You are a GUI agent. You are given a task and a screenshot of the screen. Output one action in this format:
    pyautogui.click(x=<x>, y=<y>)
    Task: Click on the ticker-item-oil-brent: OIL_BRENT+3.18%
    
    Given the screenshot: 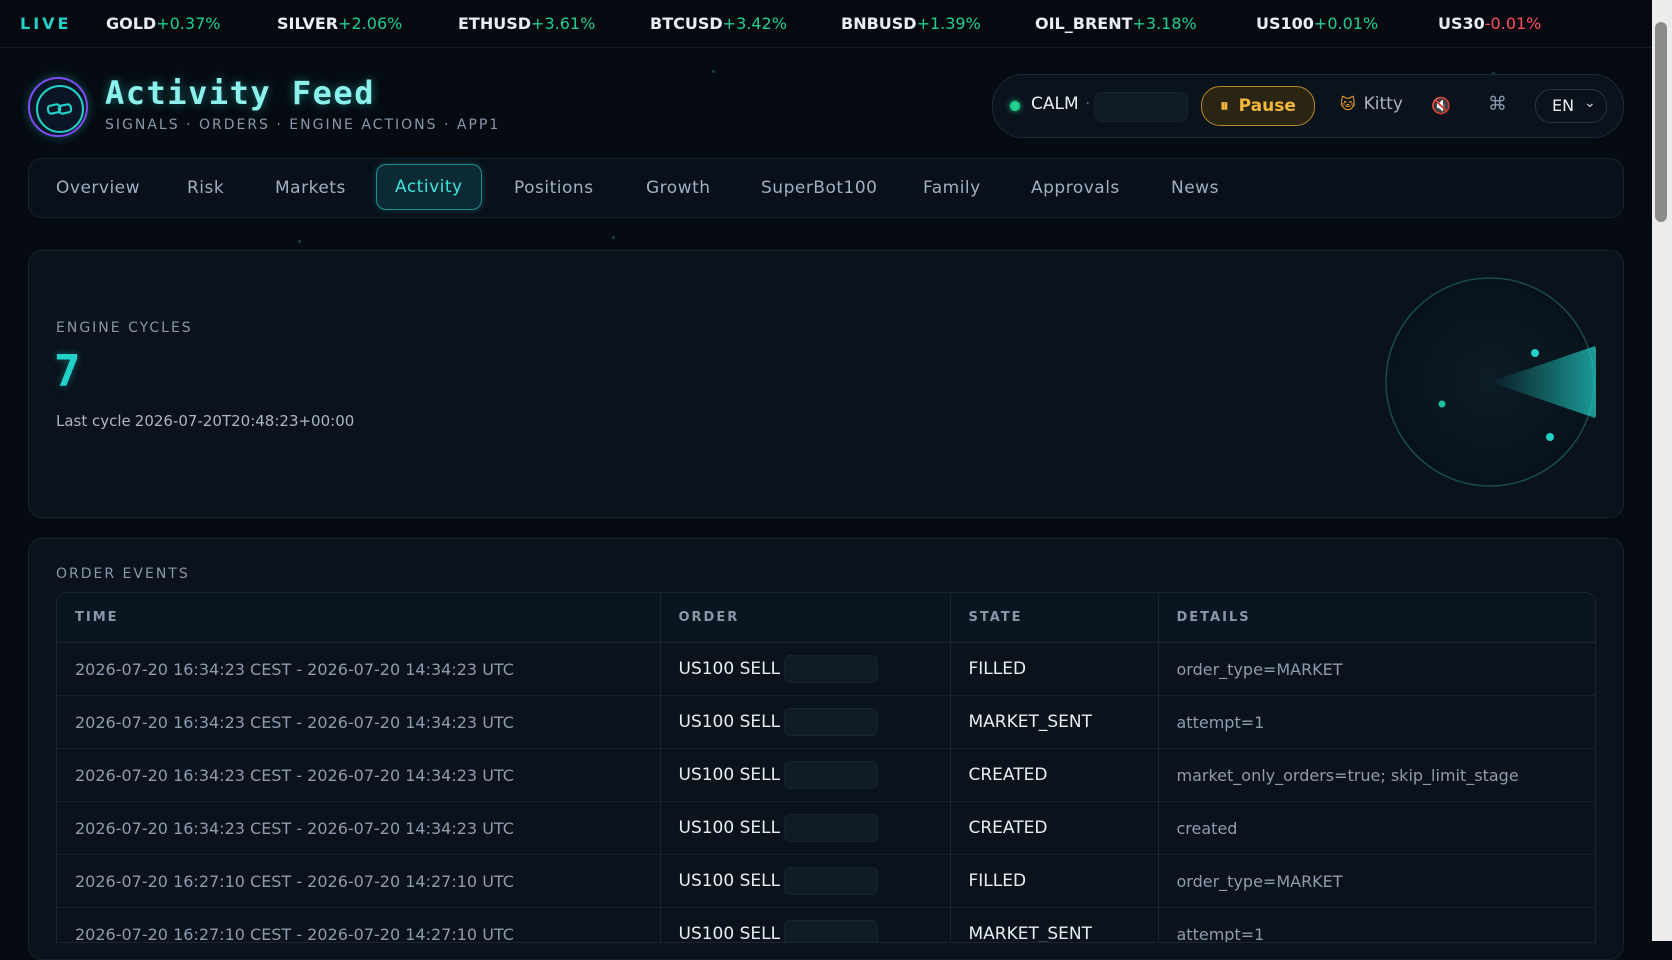 What is the action you would take?
    pyautogui.click(x=1116, y=23)
    